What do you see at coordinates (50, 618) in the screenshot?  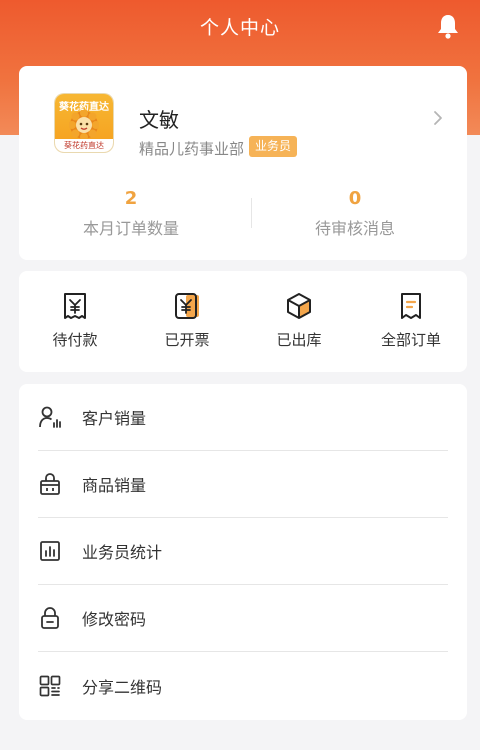 I see `lock-icon` at bounding box center [50, 618].